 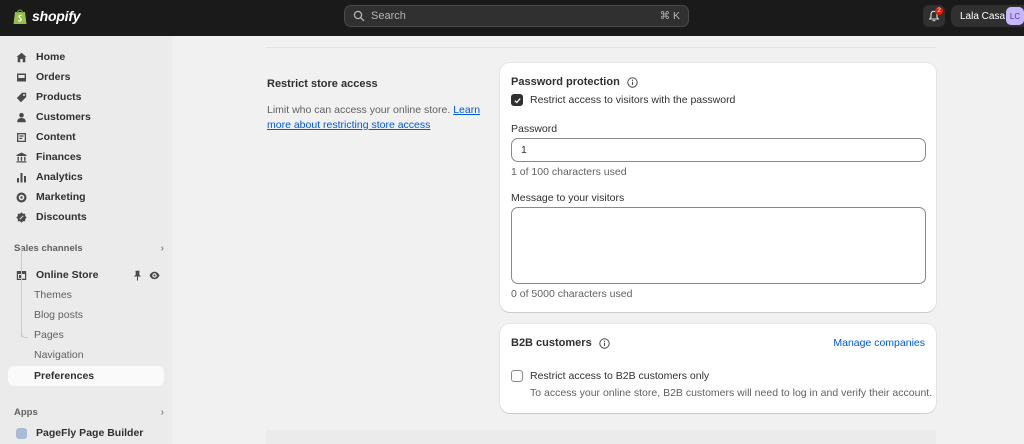 I want to click on sidebar-subitem-preferences: Preferences, so click(x=86, y=376).